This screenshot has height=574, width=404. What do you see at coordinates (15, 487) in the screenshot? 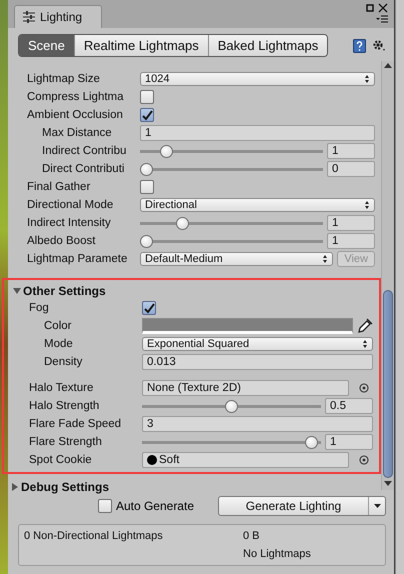
I see `collapsed-triangle-icon` at bounding box center [15, 487].